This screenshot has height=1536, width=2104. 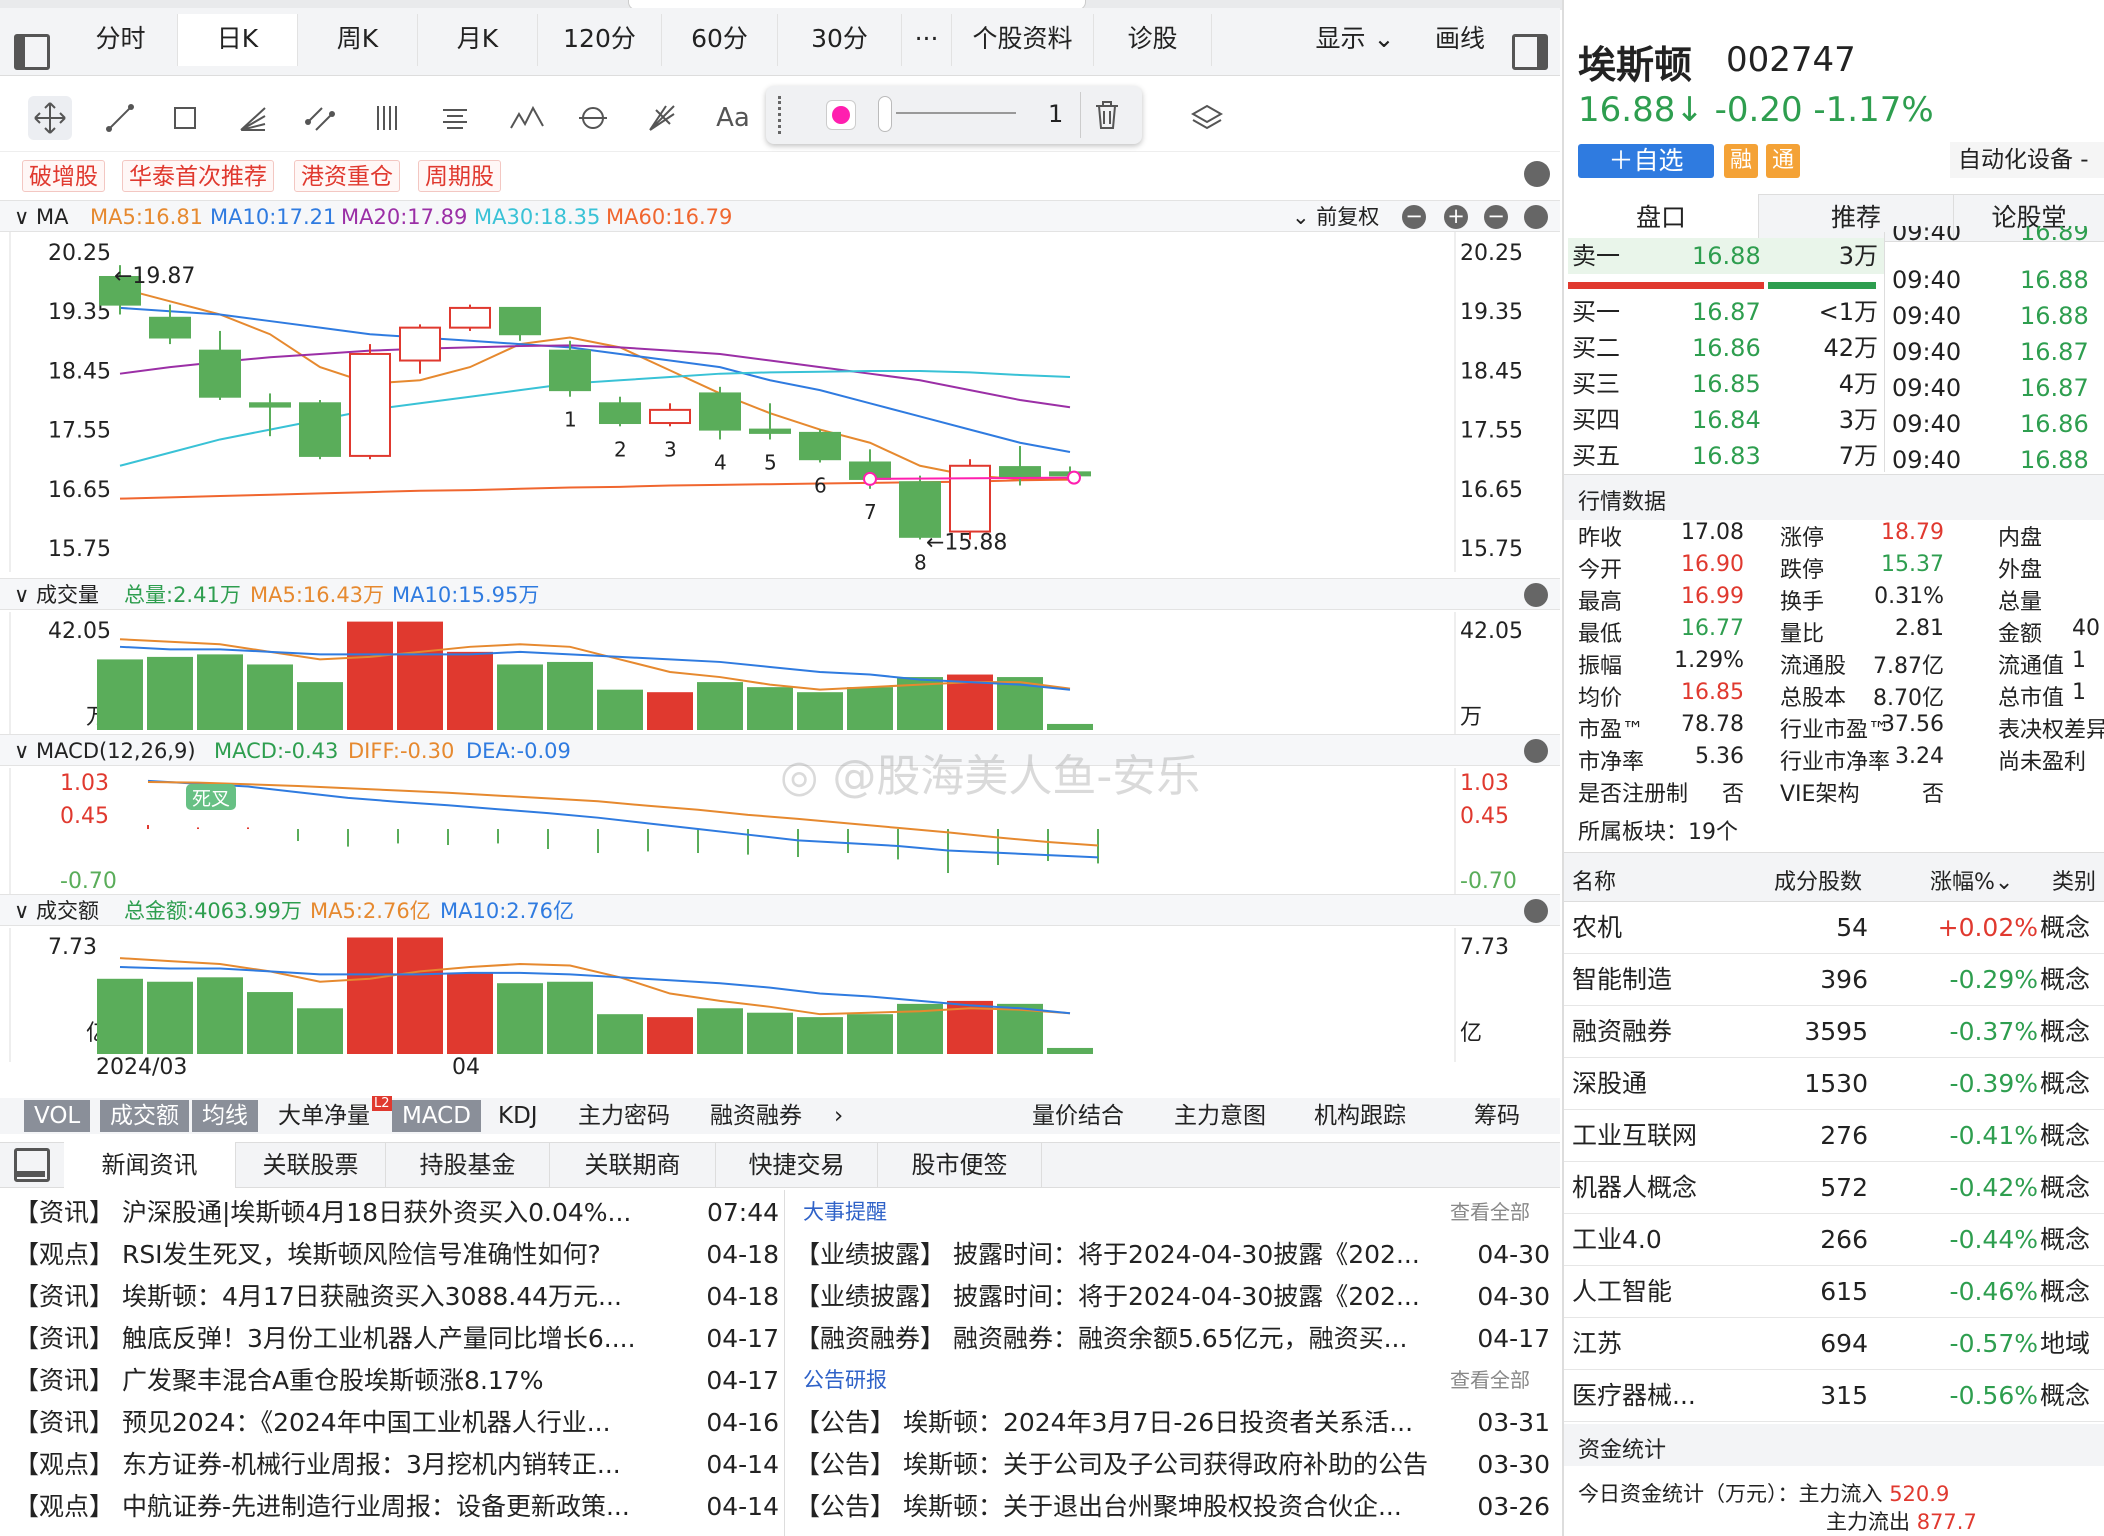 What do you see at coordinates (1172, 1423) in the screenshot?
I see `event-item: 【公告】 埃斯顿：2024年3月7日-26日投资者关系活... 03-31` at bounding box center [1172, 1423].